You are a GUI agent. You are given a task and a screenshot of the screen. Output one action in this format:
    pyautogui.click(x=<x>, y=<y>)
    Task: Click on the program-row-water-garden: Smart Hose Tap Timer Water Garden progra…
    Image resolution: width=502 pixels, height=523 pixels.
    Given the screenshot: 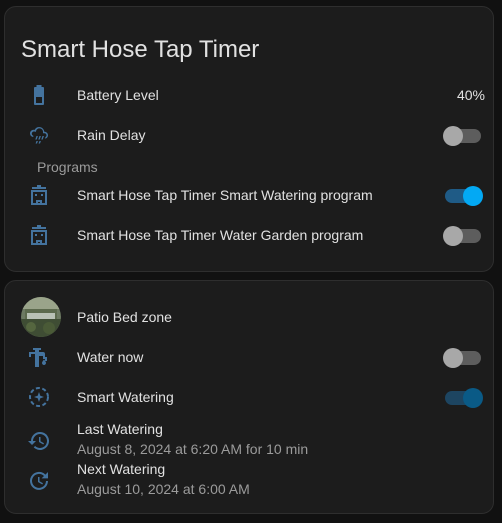 What is the action you would take?
    pyautogui.click(x=249, y=235)
    